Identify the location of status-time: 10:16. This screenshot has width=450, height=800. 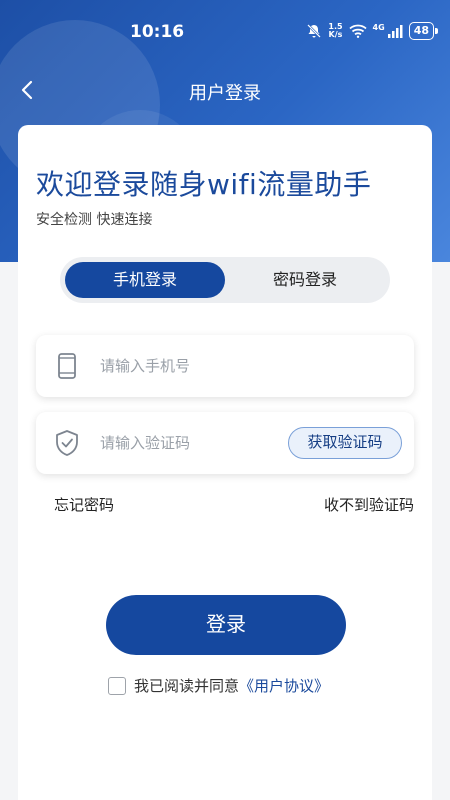
(157, 32).